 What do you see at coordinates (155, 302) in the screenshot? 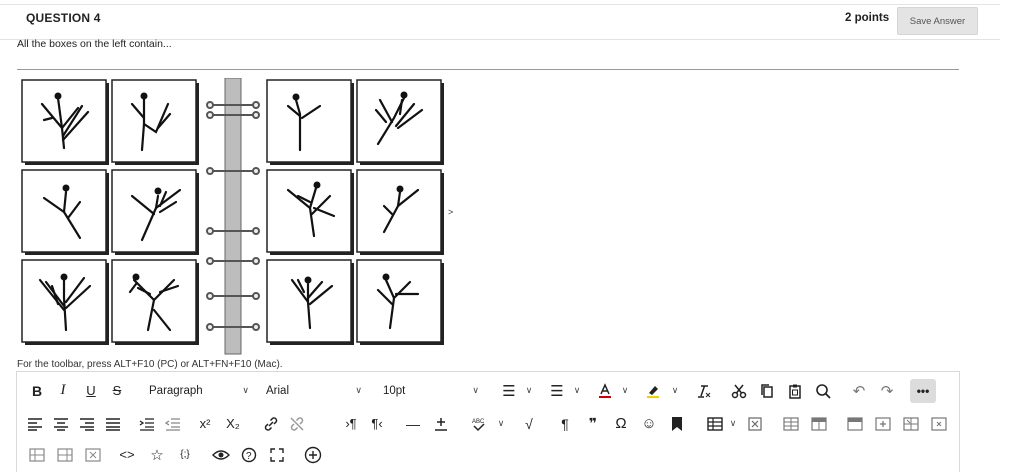
I see `box-l6` at bounding box center [155, 302].